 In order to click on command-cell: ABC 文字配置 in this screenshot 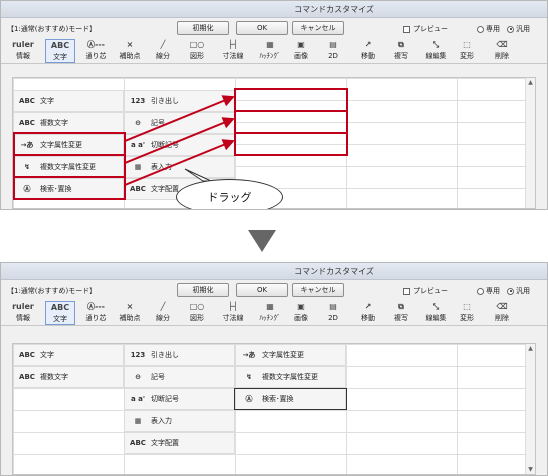, I will do `click(179, 443)`.